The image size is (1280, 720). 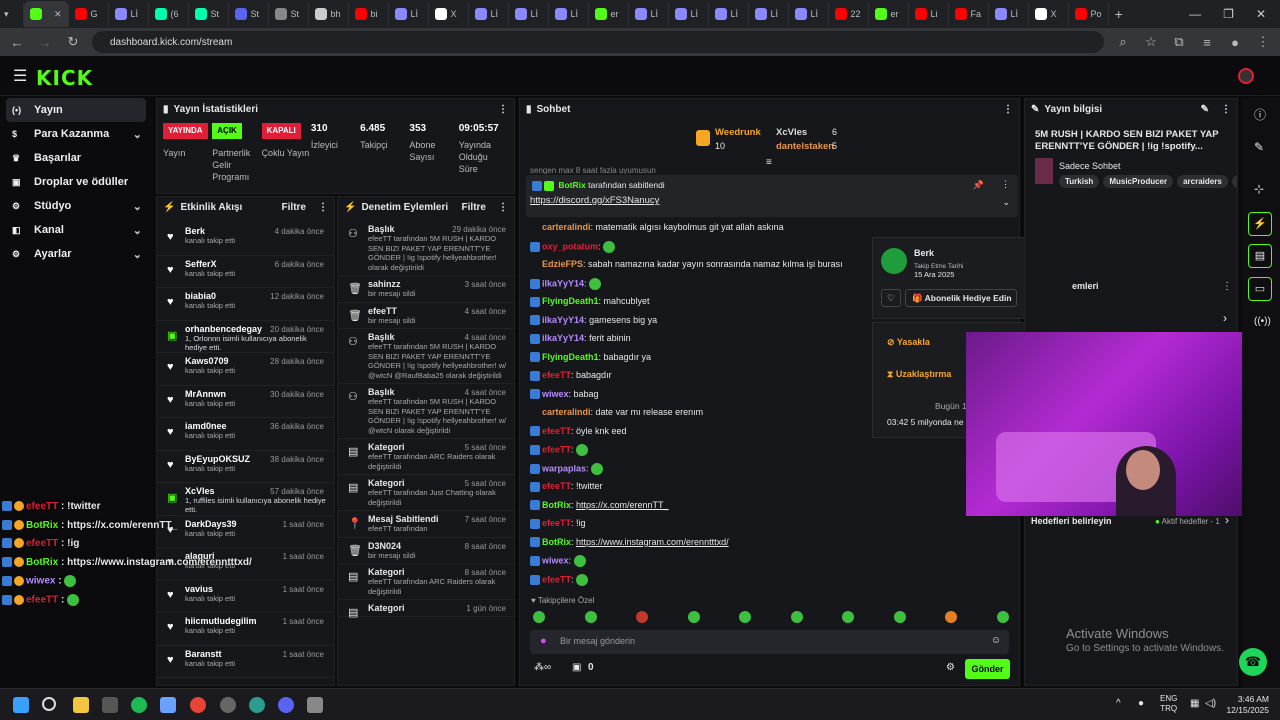 What do you see at coordinates (426, 609) in the screenshot?
I see `moderation-row: ▤ Kategori 1 gün önce` at bounding box center [426, 609].